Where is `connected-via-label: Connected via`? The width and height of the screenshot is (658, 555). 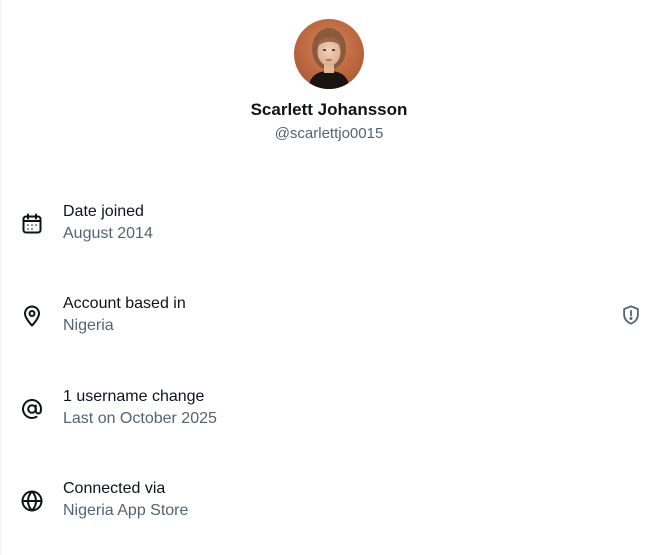
connected-via-label: Connected via is located at coordinates (114, 488).